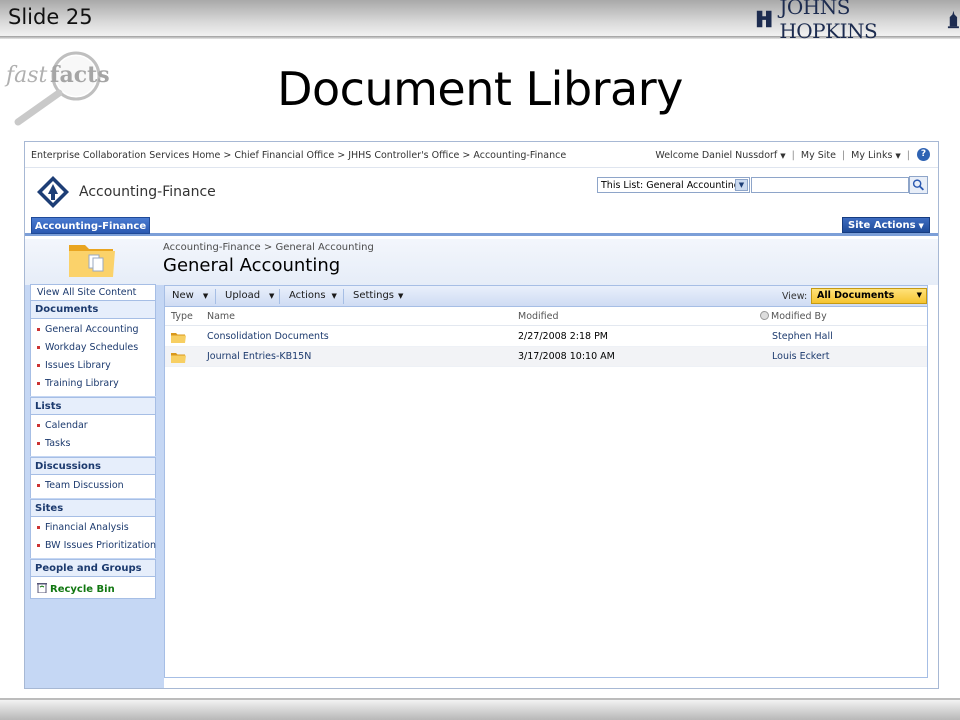 The image size is (960, 720). I want to click on search-input, so click(830, 185).